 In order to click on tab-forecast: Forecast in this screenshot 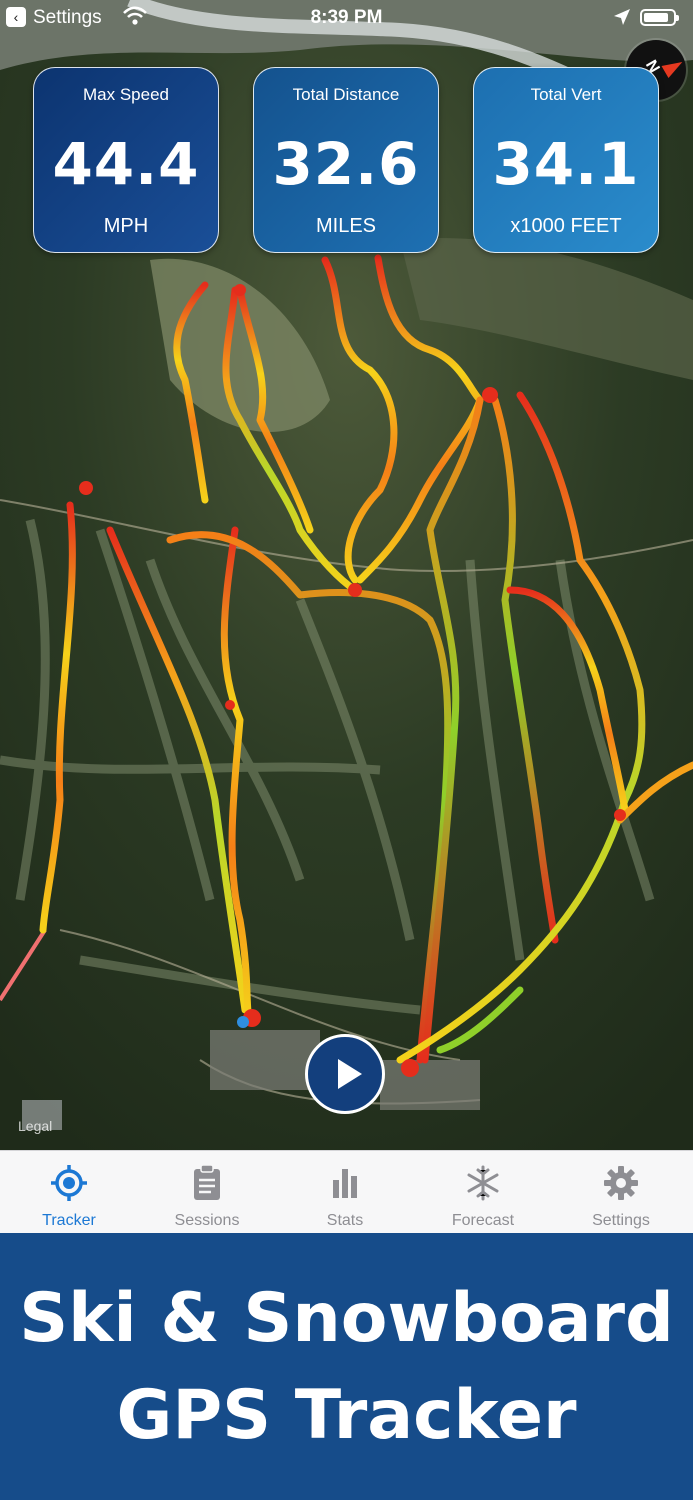, I will do `click(483, 1192)`.